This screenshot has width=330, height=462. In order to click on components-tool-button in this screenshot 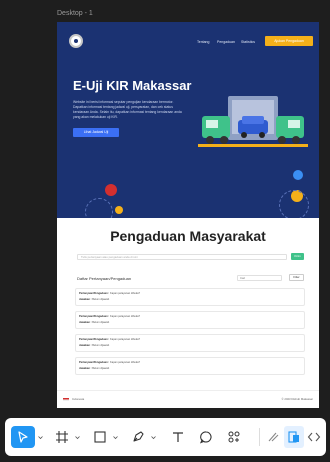, I will do `click(234, 437)`.